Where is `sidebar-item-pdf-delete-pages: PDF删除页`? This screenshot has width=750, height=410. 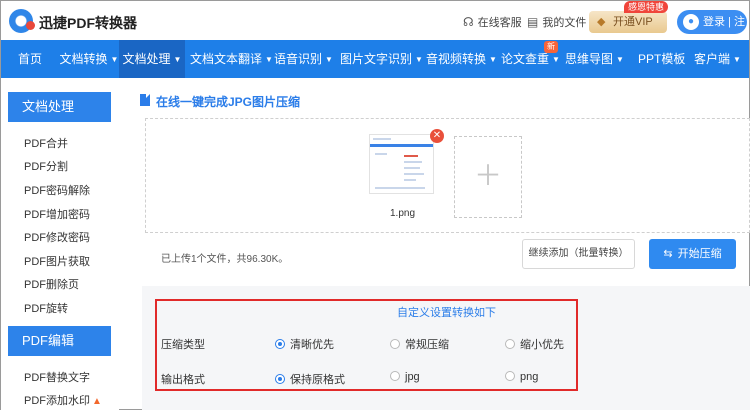
sidebar-item-pdf-delete-pages: PDF删除页 is located at coordinates (51, 284).